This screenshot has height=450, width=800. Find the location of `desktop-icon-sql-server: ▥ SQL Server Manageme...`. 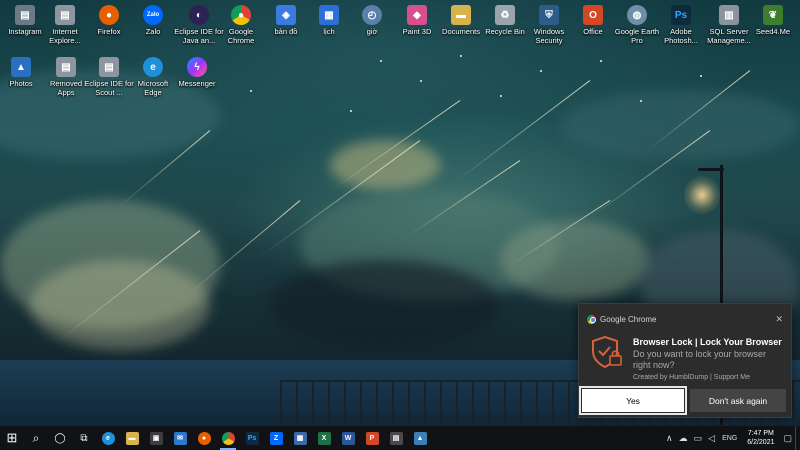

desktop-icon-sql-server: ▥ SQL Server Manageme... is located at coordinates (729, 25).